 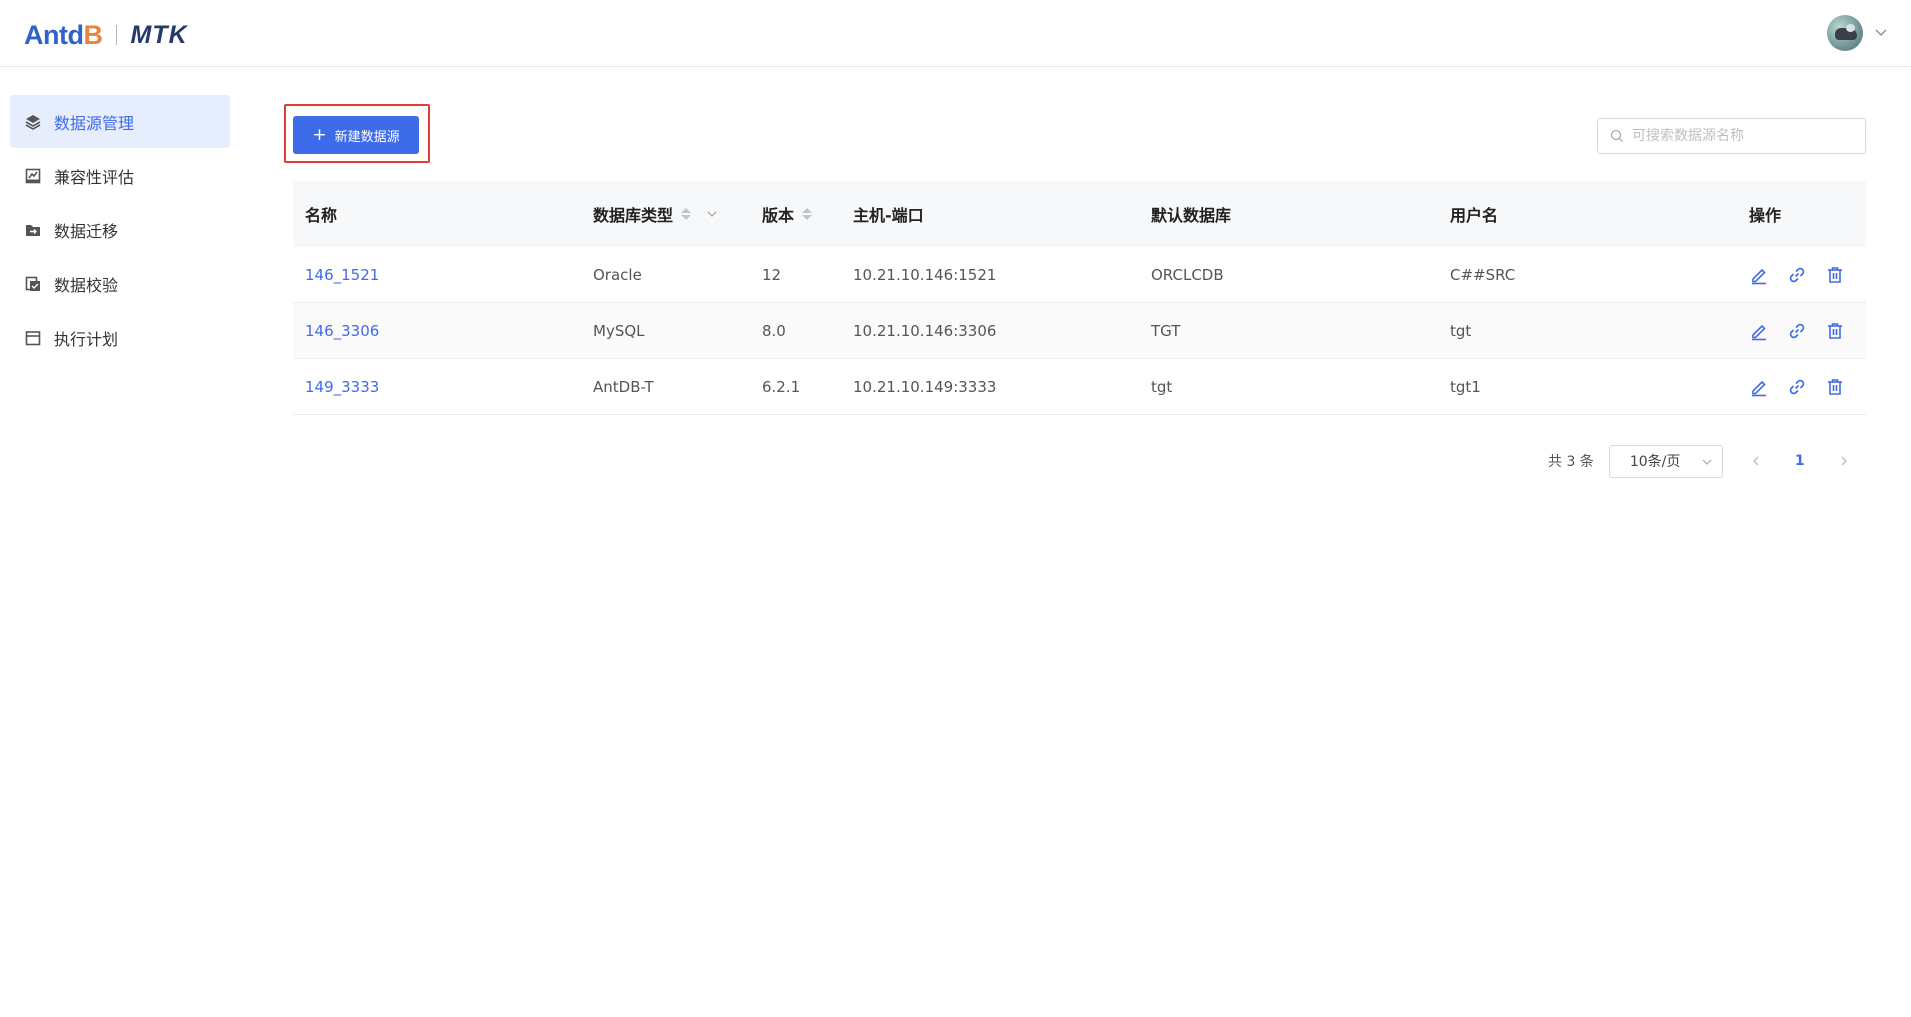 I want to click on cell-type: MySQL, so click(x=619, y=330).